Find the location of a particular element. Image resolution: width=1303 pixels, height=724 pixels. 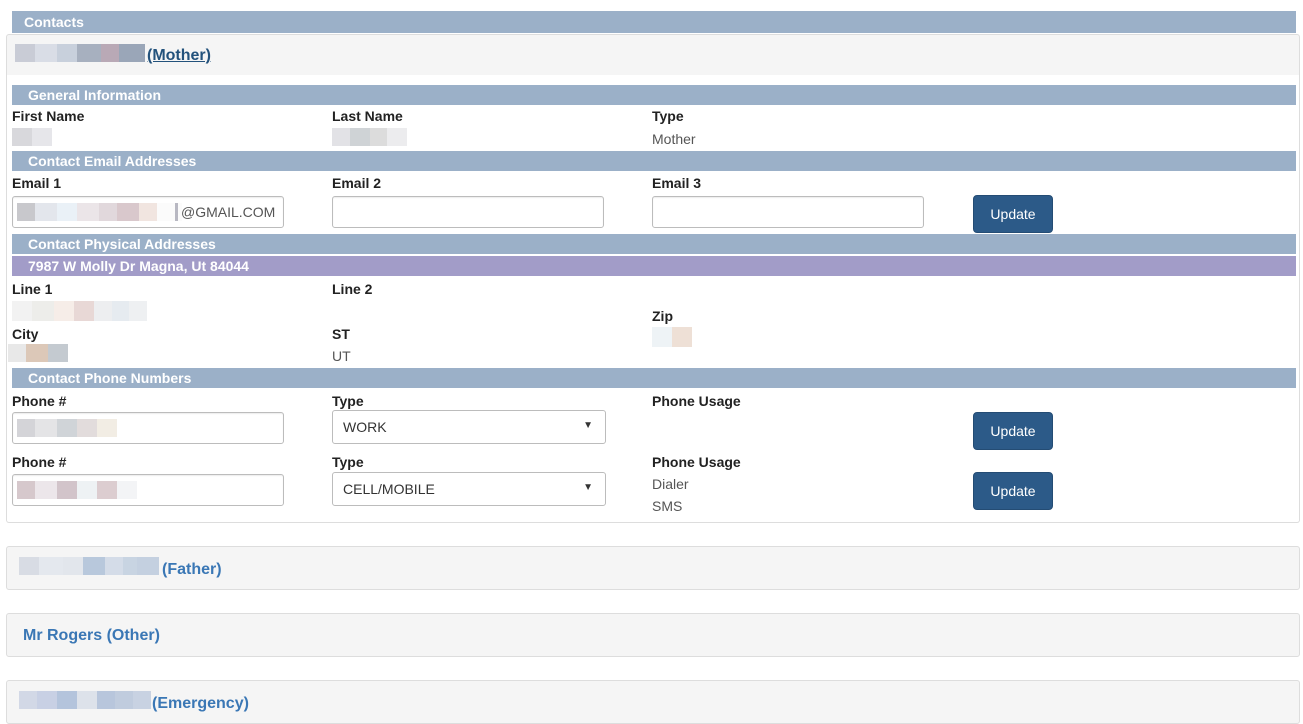

first-name-label: First Name is located at coordinates (48, 116).